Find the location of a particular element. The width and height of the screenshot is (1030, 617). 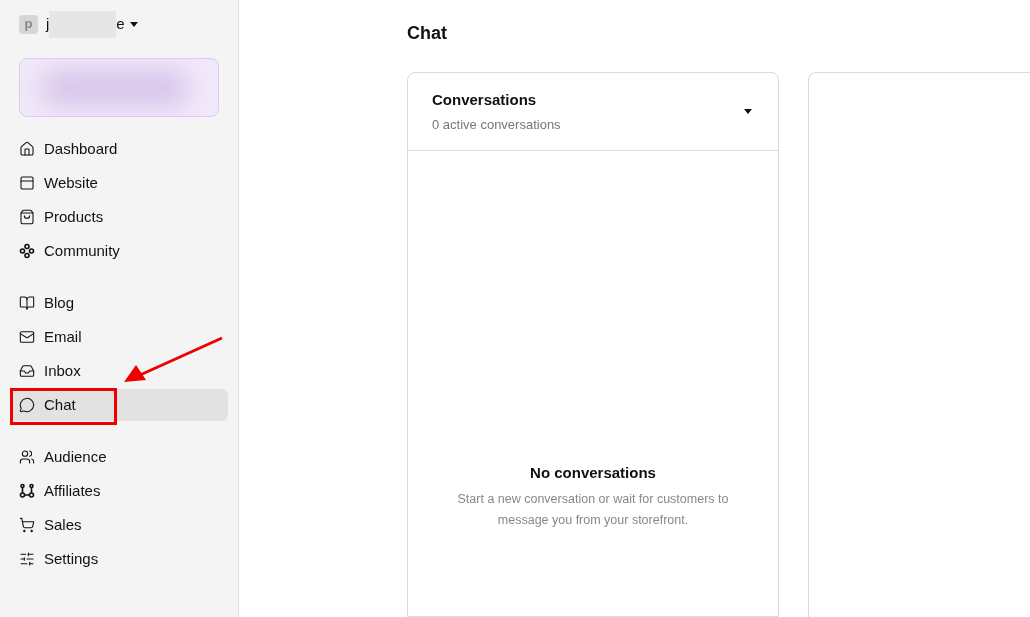

browser-window-icon is located at coordinates (27, 183).